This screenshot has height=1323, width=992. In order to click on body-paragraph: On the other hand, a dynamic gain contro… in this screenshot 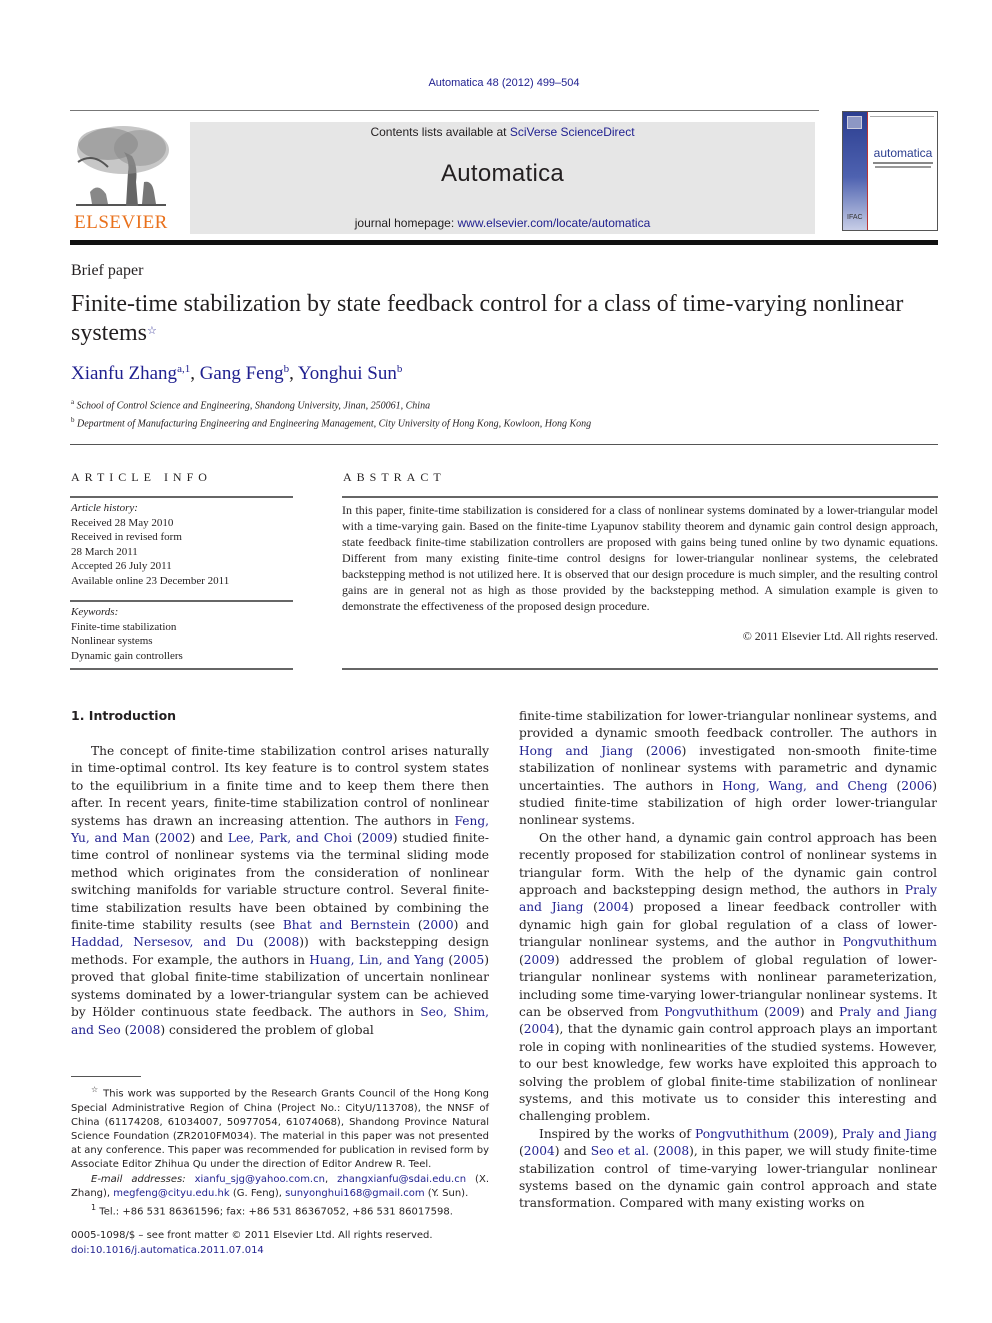, I will do `click(728, 978)`.